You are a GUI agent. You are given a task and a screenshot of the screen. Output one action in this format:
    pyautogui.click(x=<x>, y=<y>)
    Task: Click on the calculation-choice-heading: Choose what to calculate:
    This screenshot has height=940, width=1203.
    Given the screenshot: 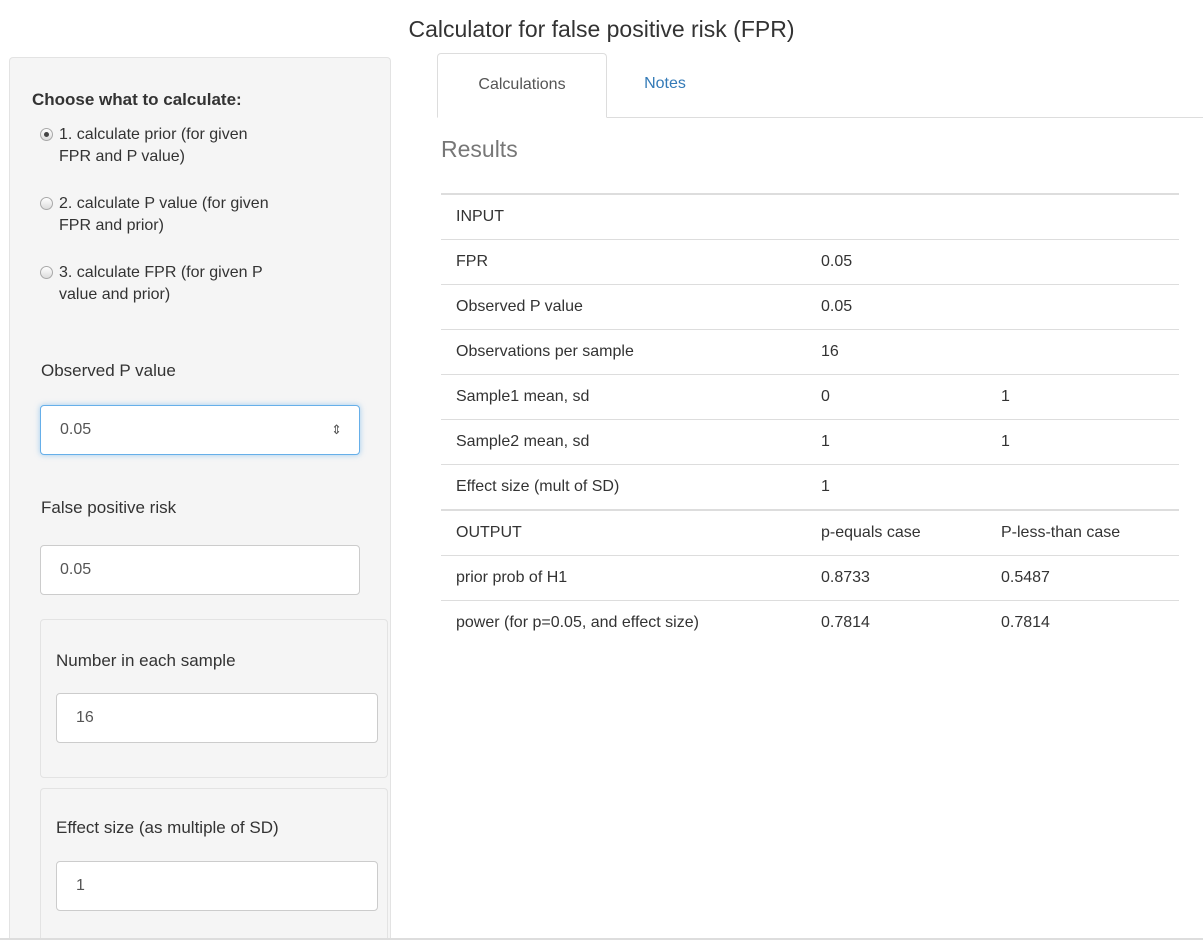 What is the action you would take?
    pyautogui.click(x=137, y=99)
    